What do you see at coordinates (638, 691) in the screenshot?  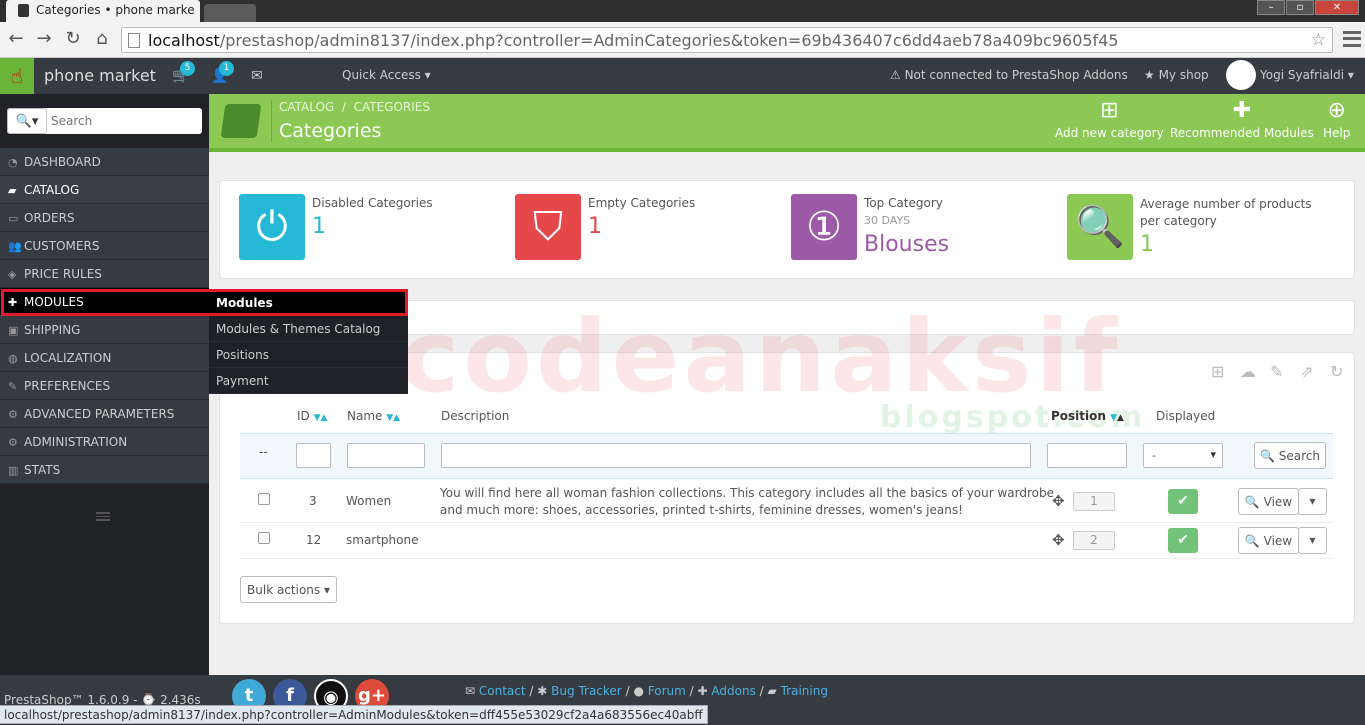 I see `comments-icon: ●` at bounding box center [638, 691].